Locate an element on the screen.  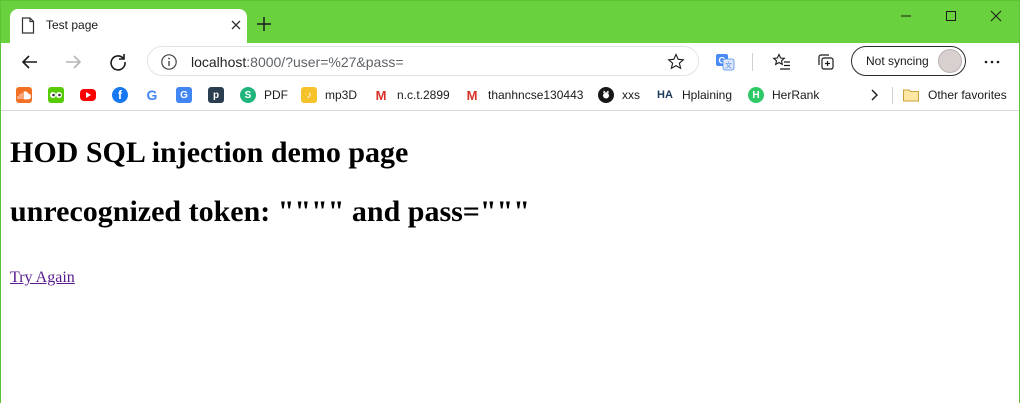
error-message: unrecognized token: """" and pass=""" is located at coordinates (270, 211).